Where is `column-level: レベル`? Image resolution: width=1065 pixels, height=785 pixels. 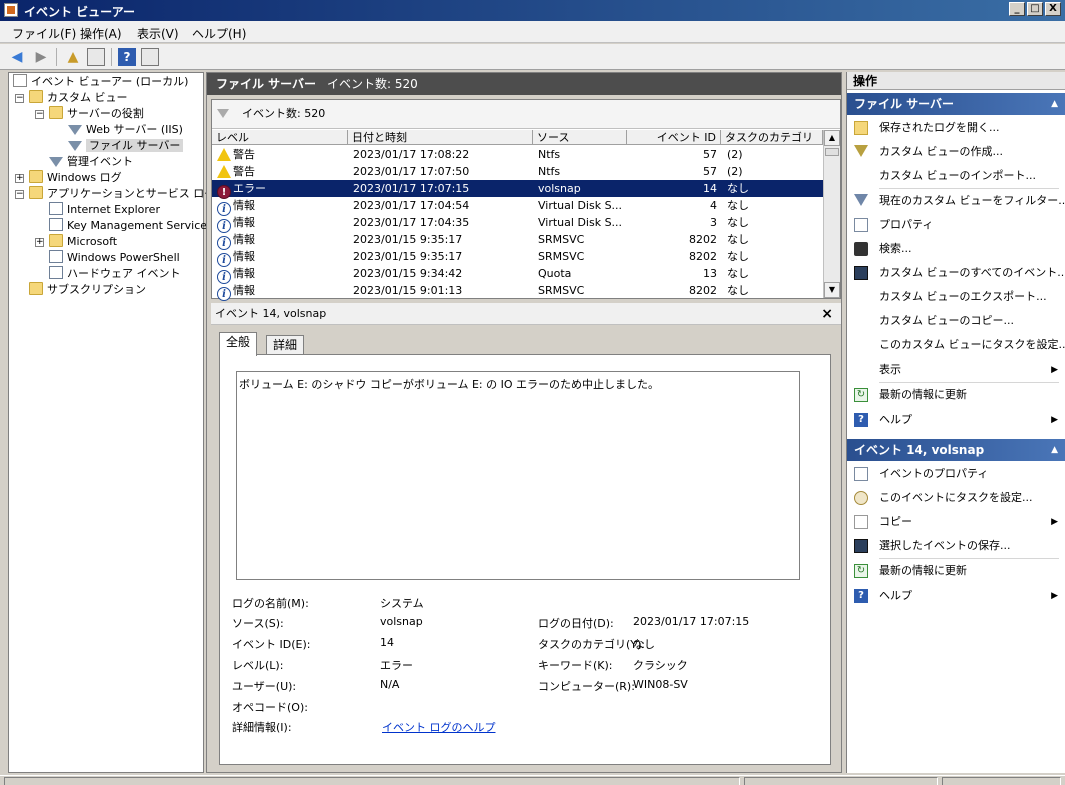 column-level: レベル is located at coordinates (280, 137).